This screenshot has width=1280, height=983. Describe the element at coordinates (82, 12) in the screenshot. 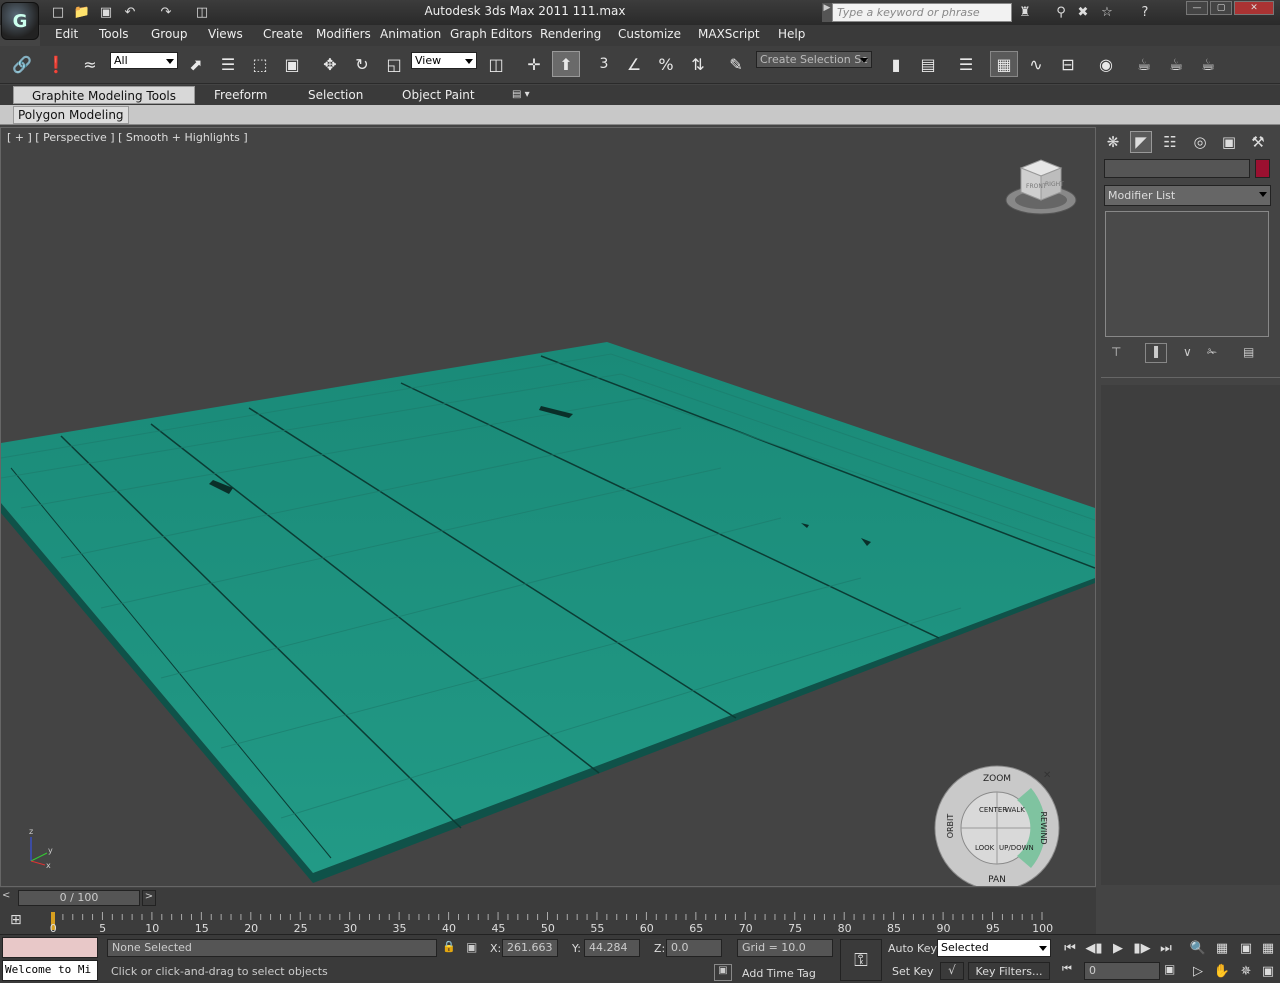

I see `open-file-icon: 📁` at that location.